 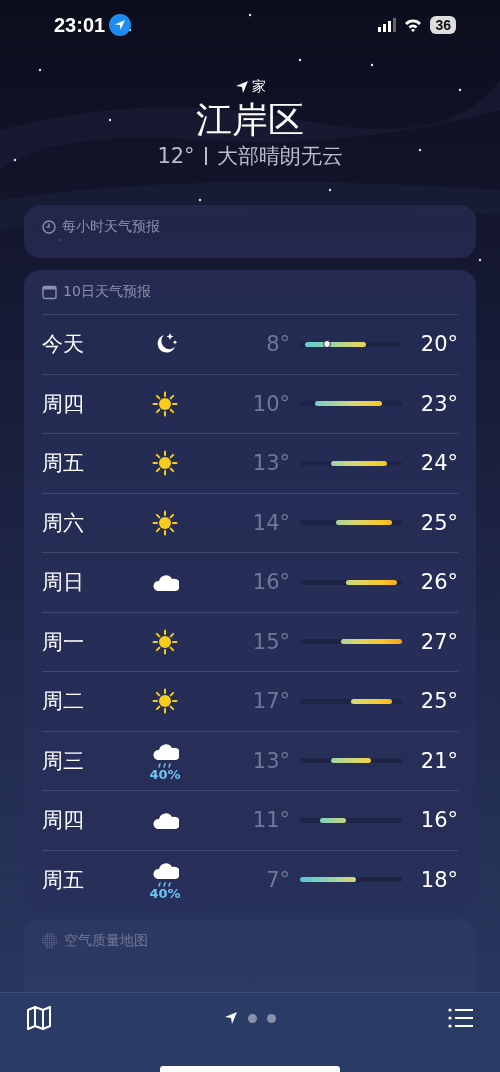 I want to click on list-button, so click(x=461, y=1018).